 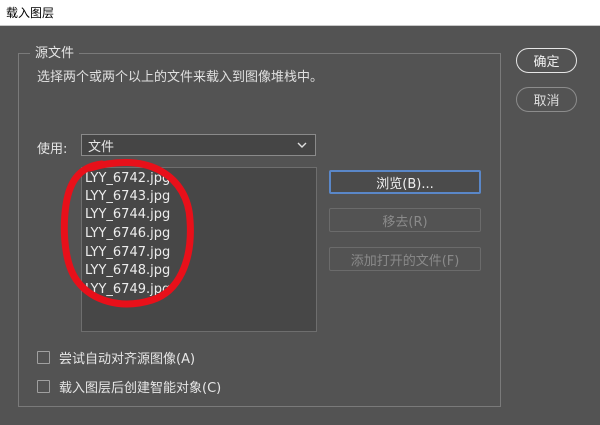 I want to click on auto-align-label: 尝试自动对齐源图像(A), so click(x=127, y=359).